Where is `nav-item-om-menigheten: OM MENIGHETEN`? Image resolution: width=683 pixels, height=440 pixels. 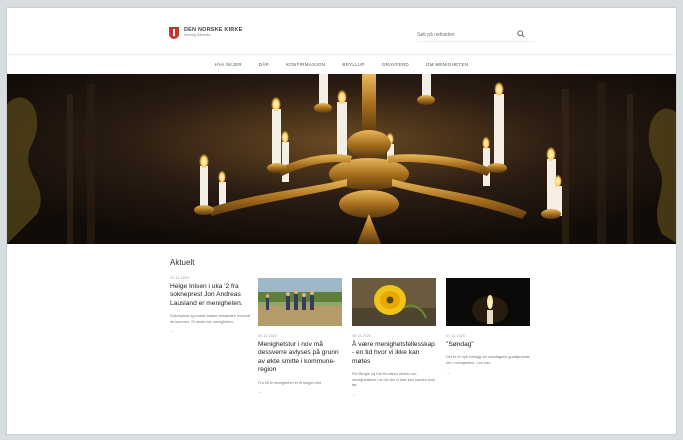
nav-item-om-menigheten: OM MENIGHETEN is located at coordinates (447, 64).